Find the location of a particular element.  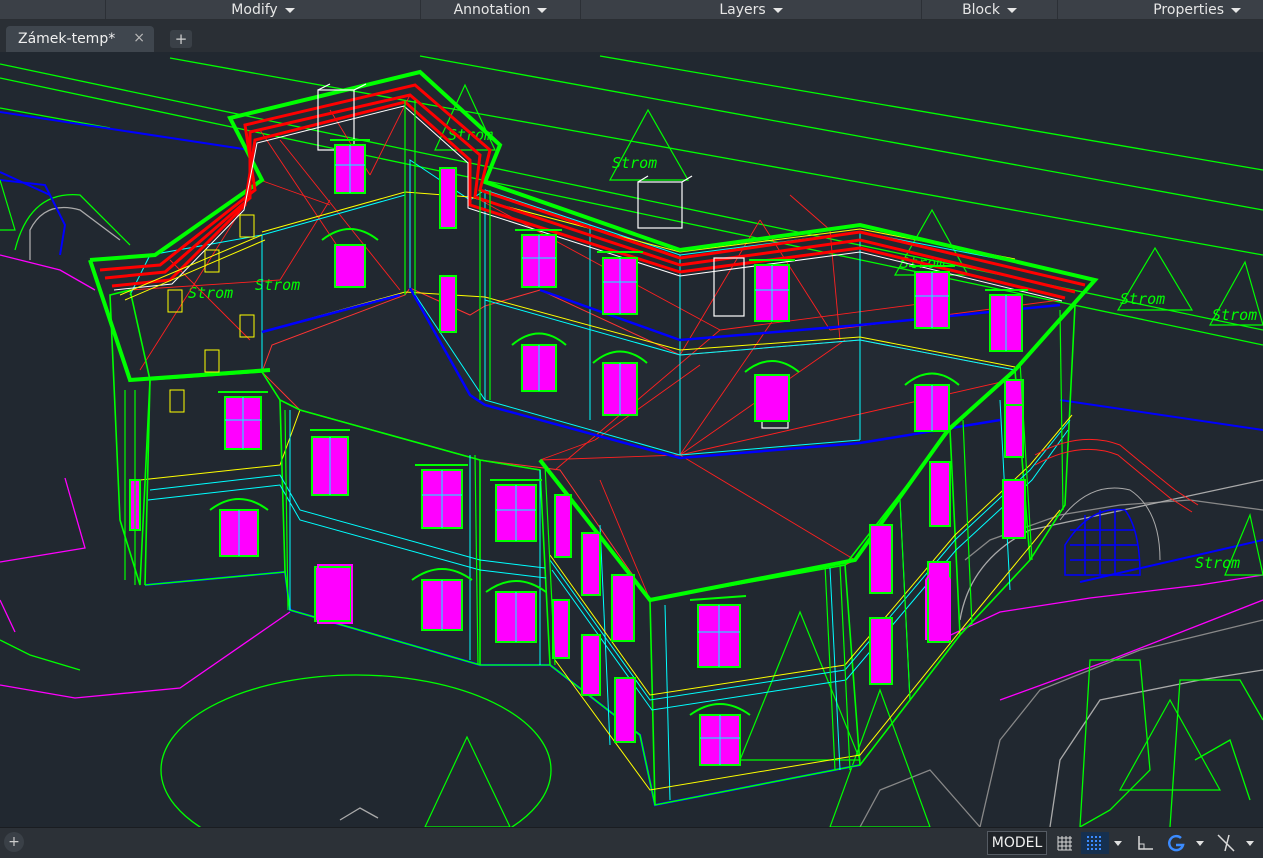

ortho-icon is located at coordinates (1146, 843).